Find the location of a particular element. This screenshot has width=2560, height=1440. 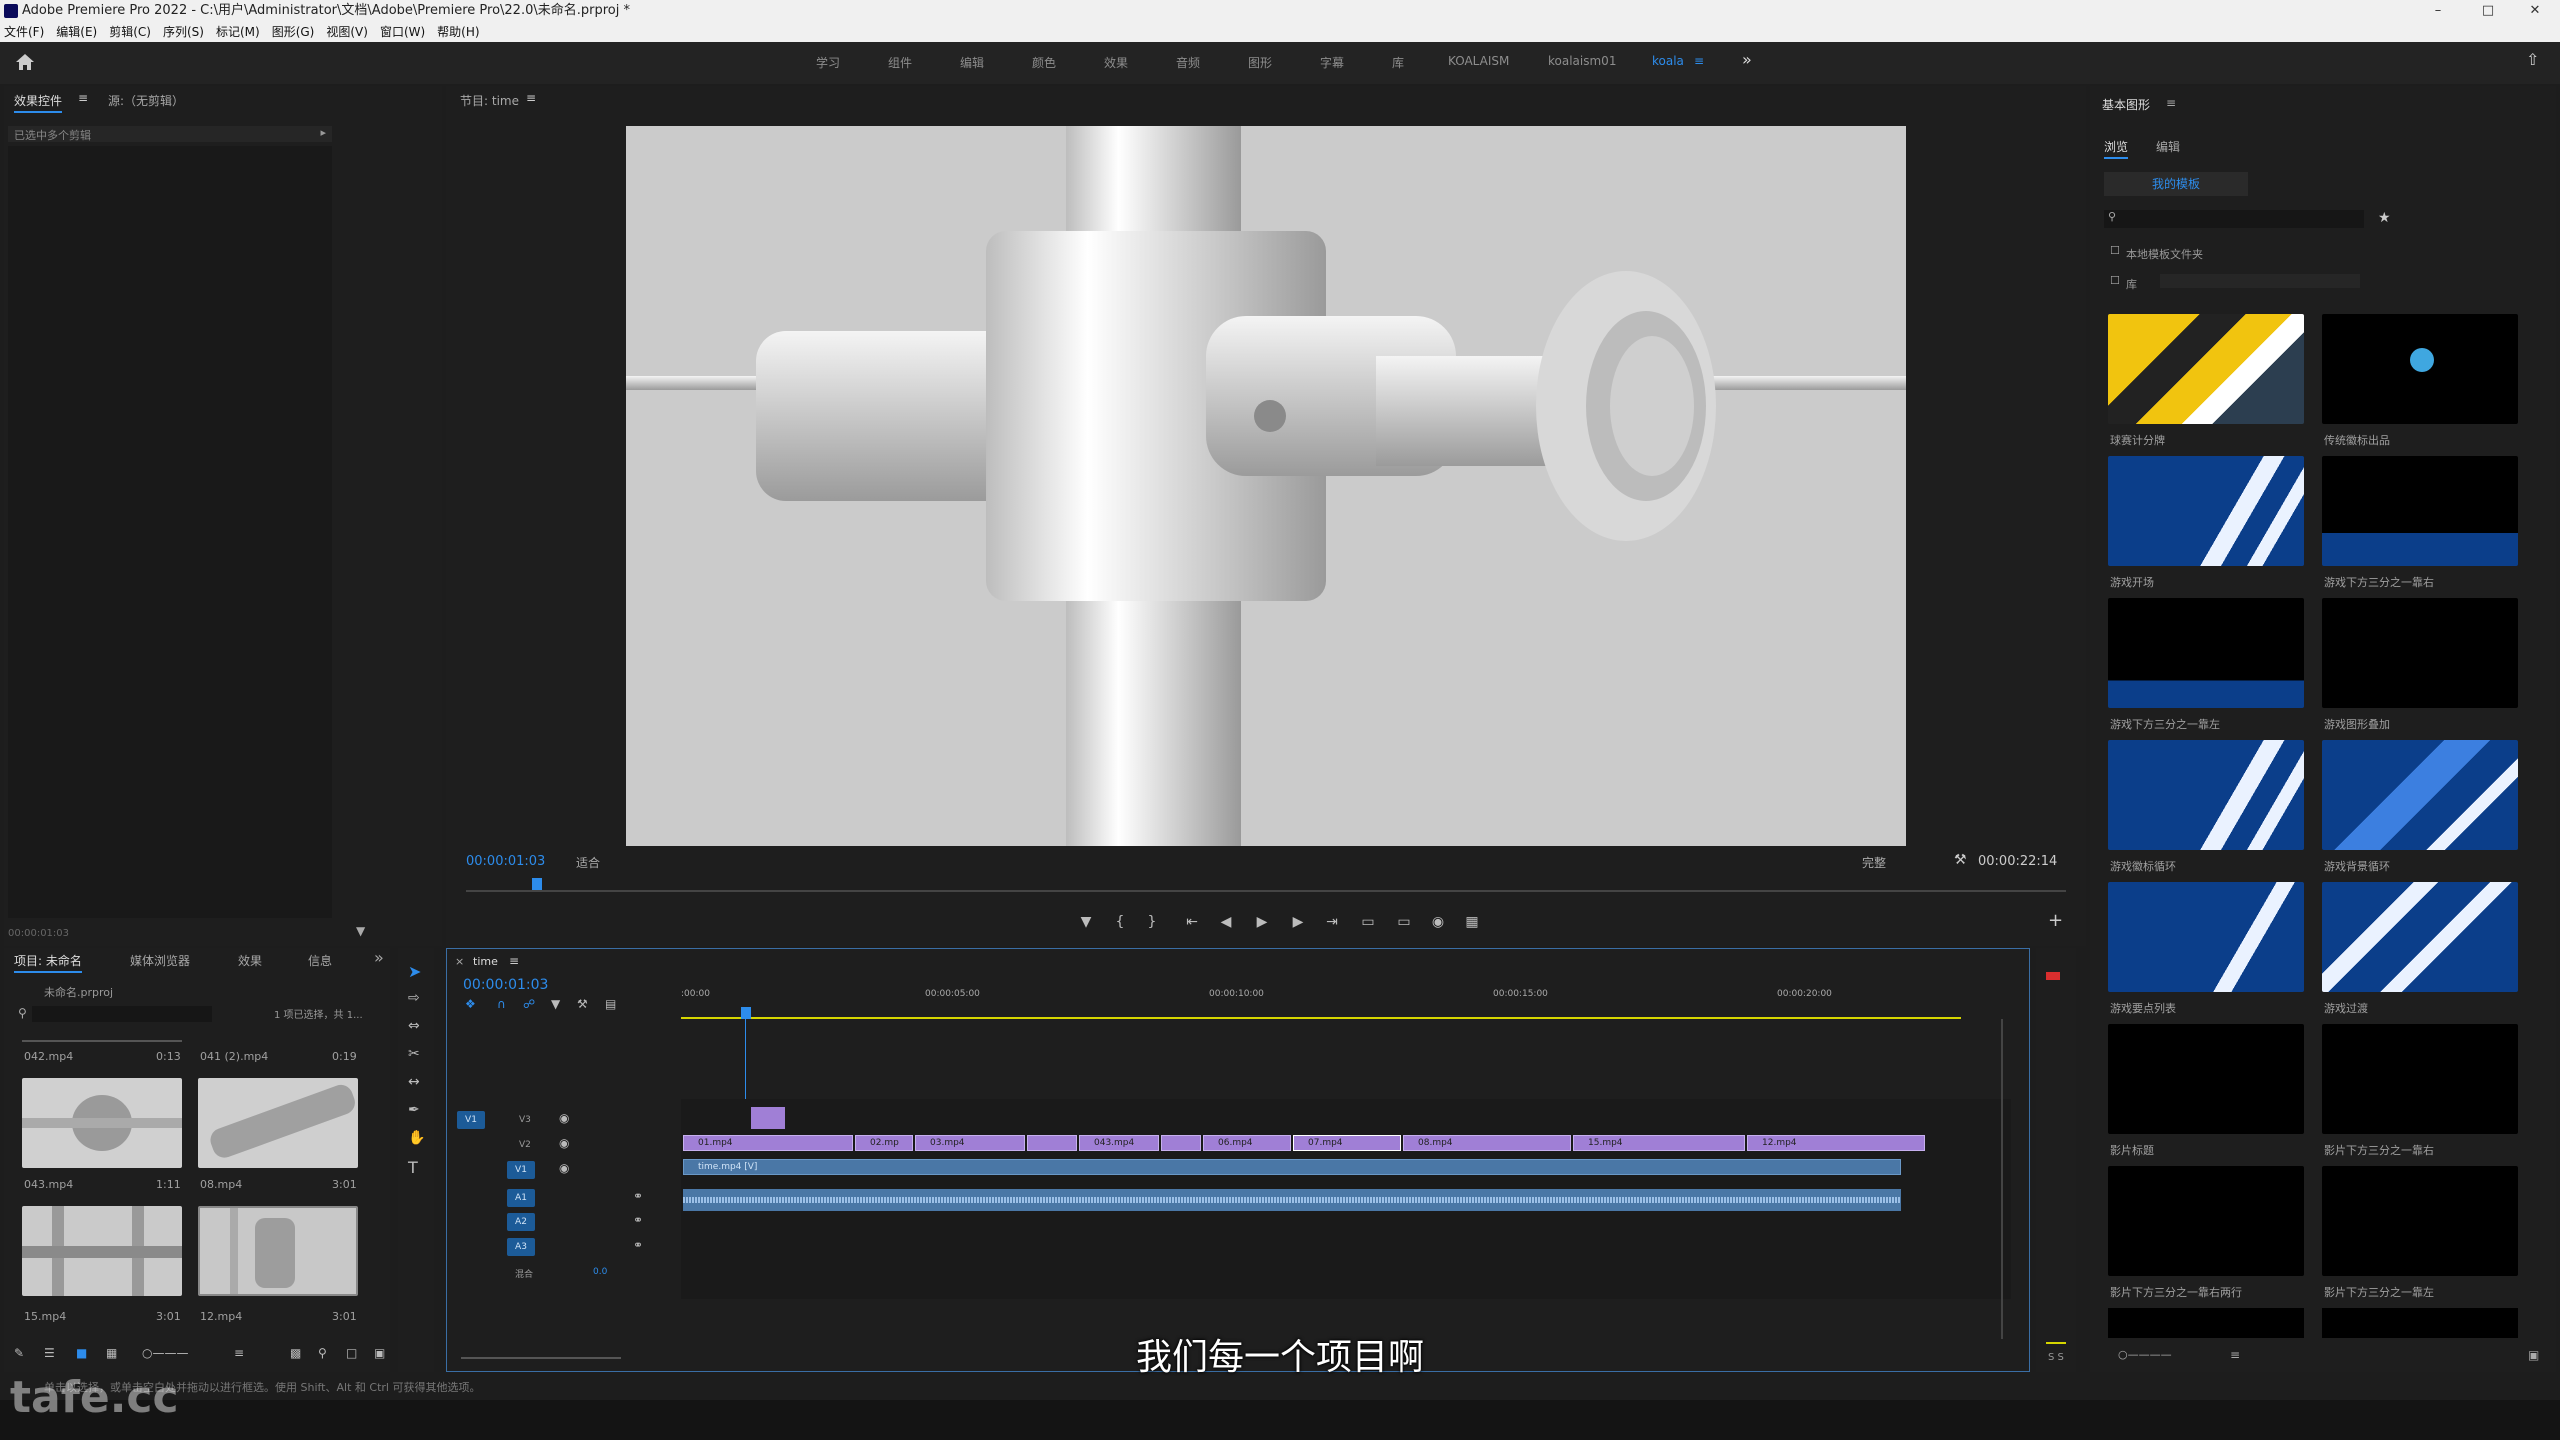

share-icon: ⇧ is located at coordinates (2532, 59).